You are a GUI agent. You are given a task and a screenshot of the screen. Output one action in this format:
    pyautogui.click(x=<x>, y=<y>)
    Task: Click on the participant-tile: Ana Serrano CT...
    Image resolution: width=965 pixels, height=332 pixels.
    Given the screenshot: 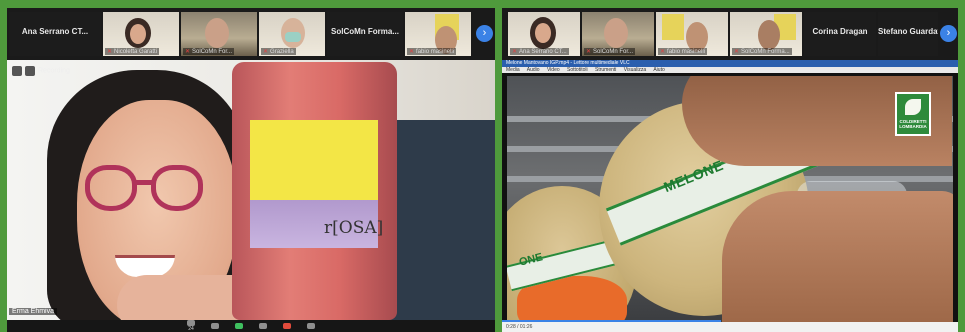 What is the action you would take?
    pyautogui.click(x=55, y=34)
    